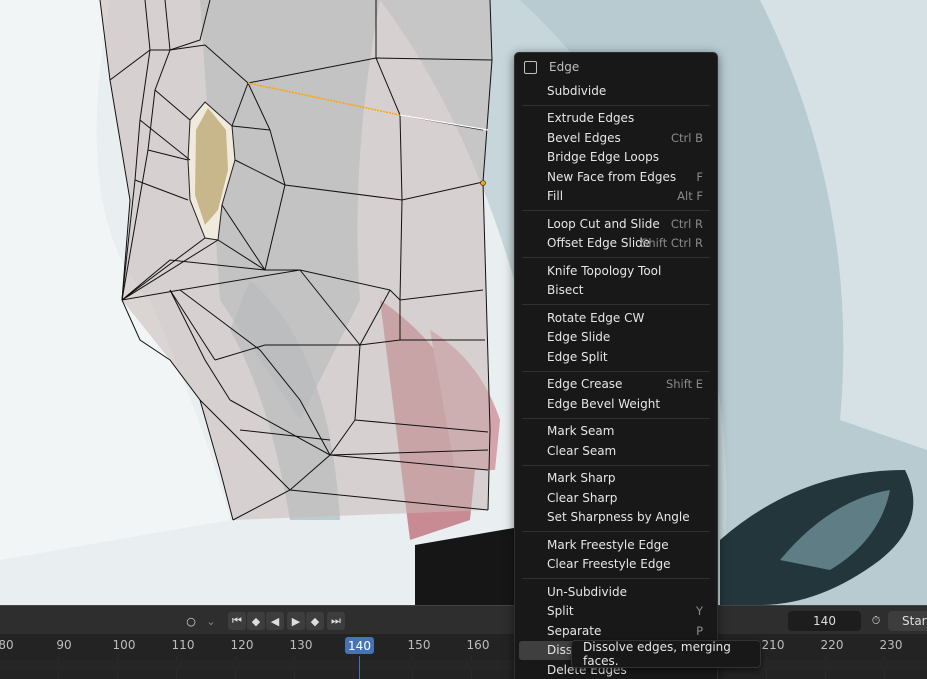  I want to click on play-icon: ▶, so click(296, 621).